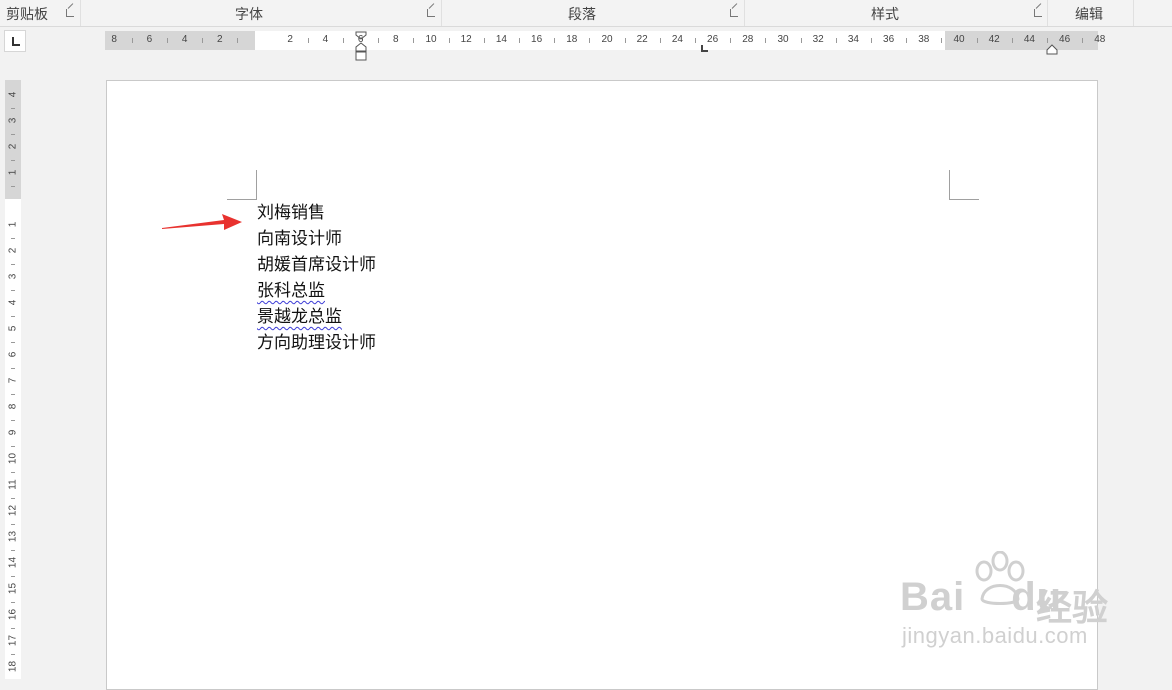  What do you see at coordinates (885, 15) in the screenshot?
I see `group-label-styles: 样式` at bounding box center [885, 15].